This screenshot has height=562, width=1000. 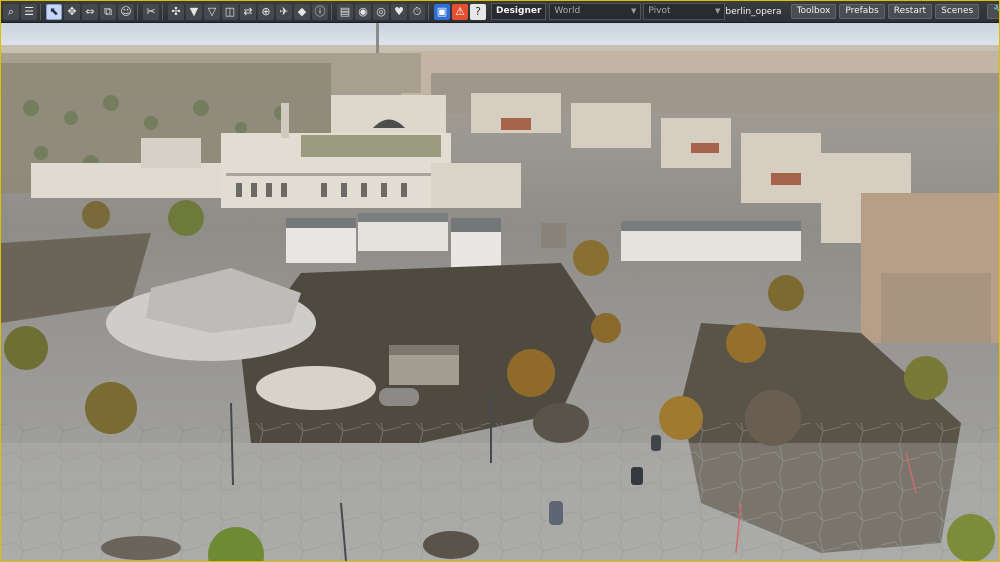 I want to click on menu-icon: ☰, so click(x=29, y=11).